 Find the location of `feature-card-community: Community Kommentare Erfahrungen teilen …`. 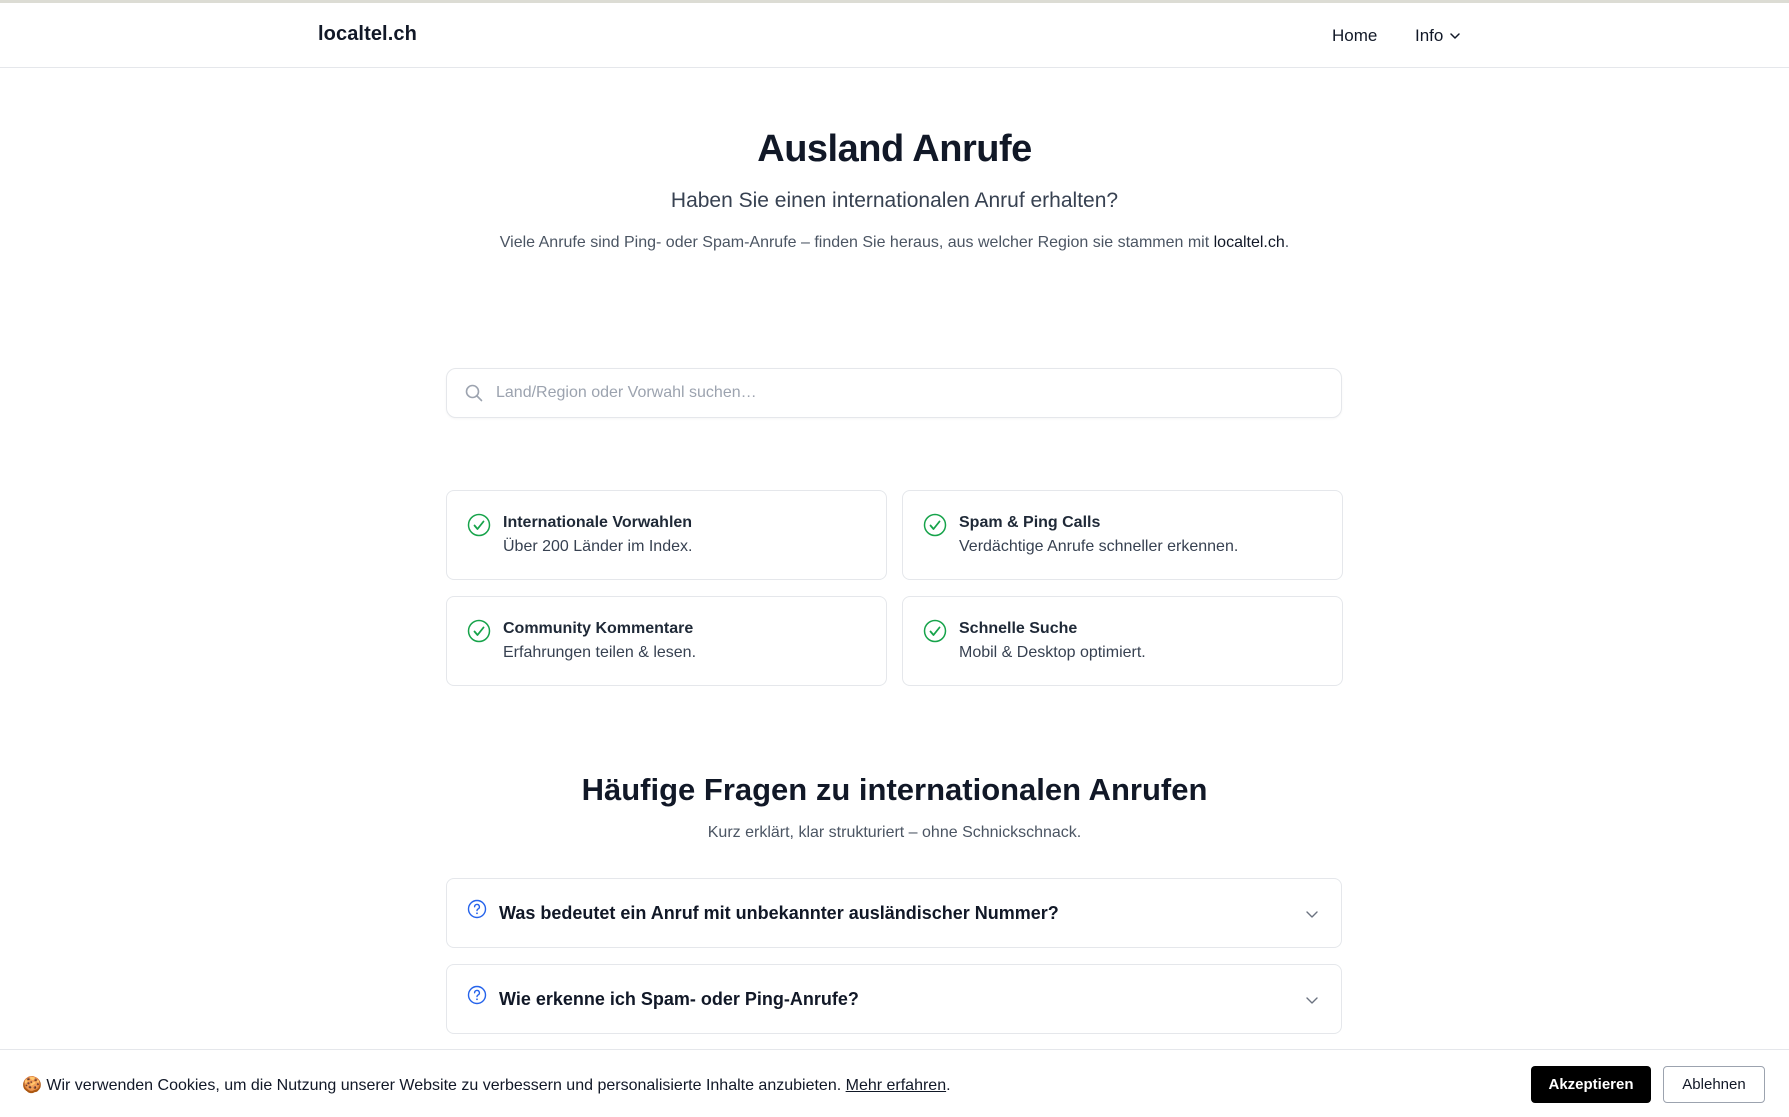

feature-card-community: Community Kommentare Erfahrungen teilen … is located at coordinates (666, 641).